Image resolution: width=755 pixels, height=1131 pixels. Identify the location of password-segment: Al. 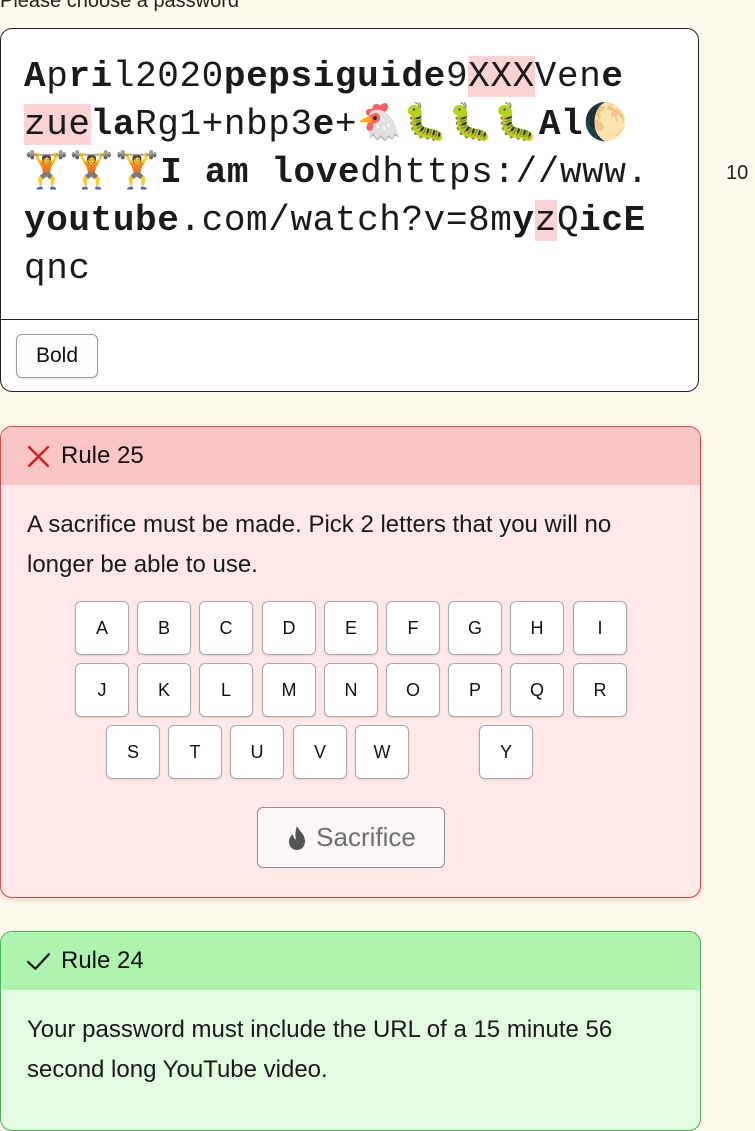
(561, 124).